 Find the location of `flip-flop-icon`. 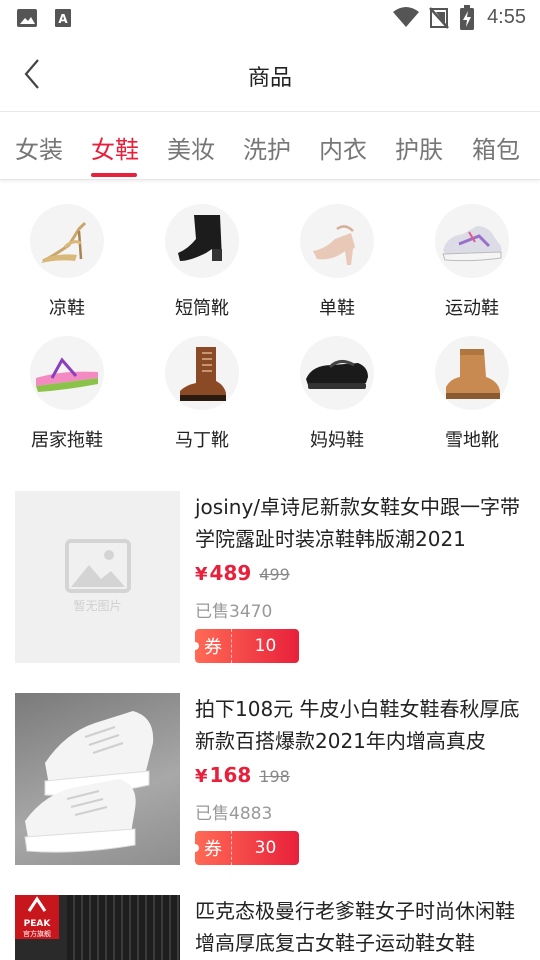

flip-flop-icon is located at coordinates (67, 373).